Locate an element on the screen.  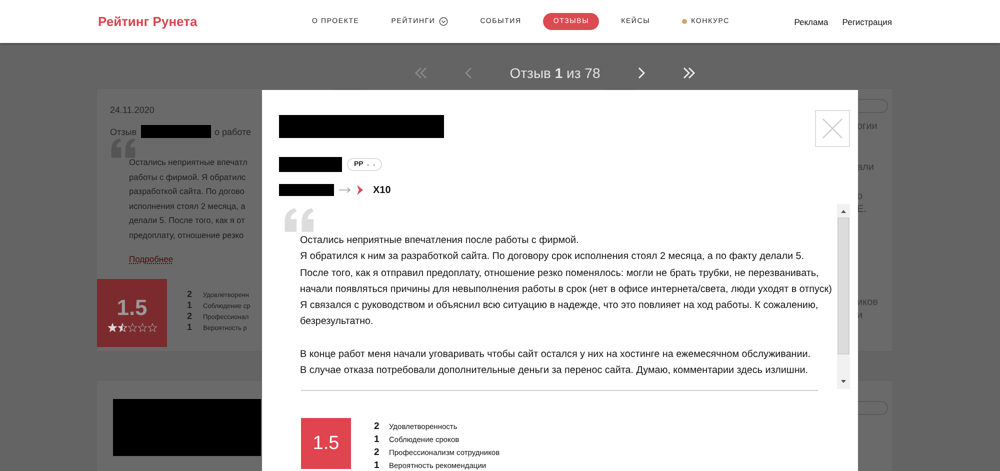
site-logo: Рейтинг Рунета is located at coordinates (200, 21).